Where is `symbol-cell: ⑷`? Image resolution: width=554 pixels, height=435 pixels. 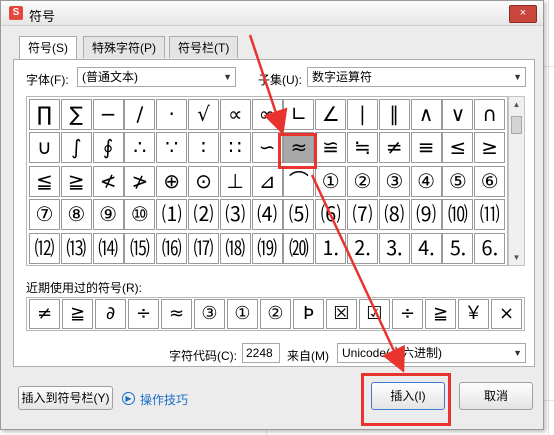
symbol-cell: ⑷ is located at coordinates (267, 215).